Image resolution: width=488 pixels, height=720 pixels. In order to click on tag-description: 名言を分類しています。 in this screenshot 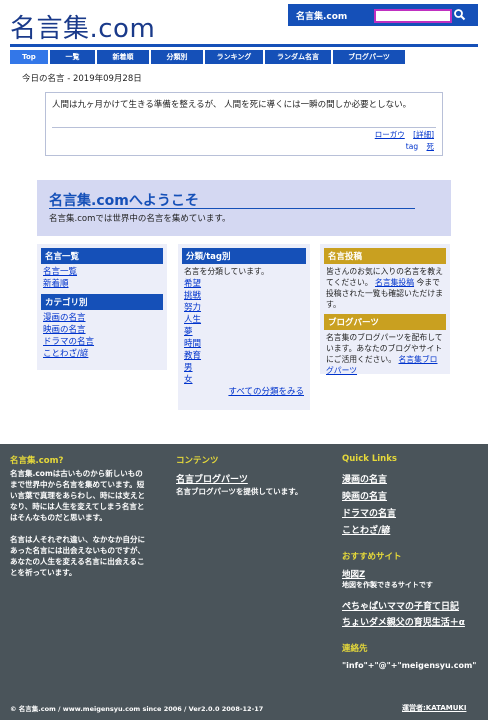, I will do `click(226, 271)`.